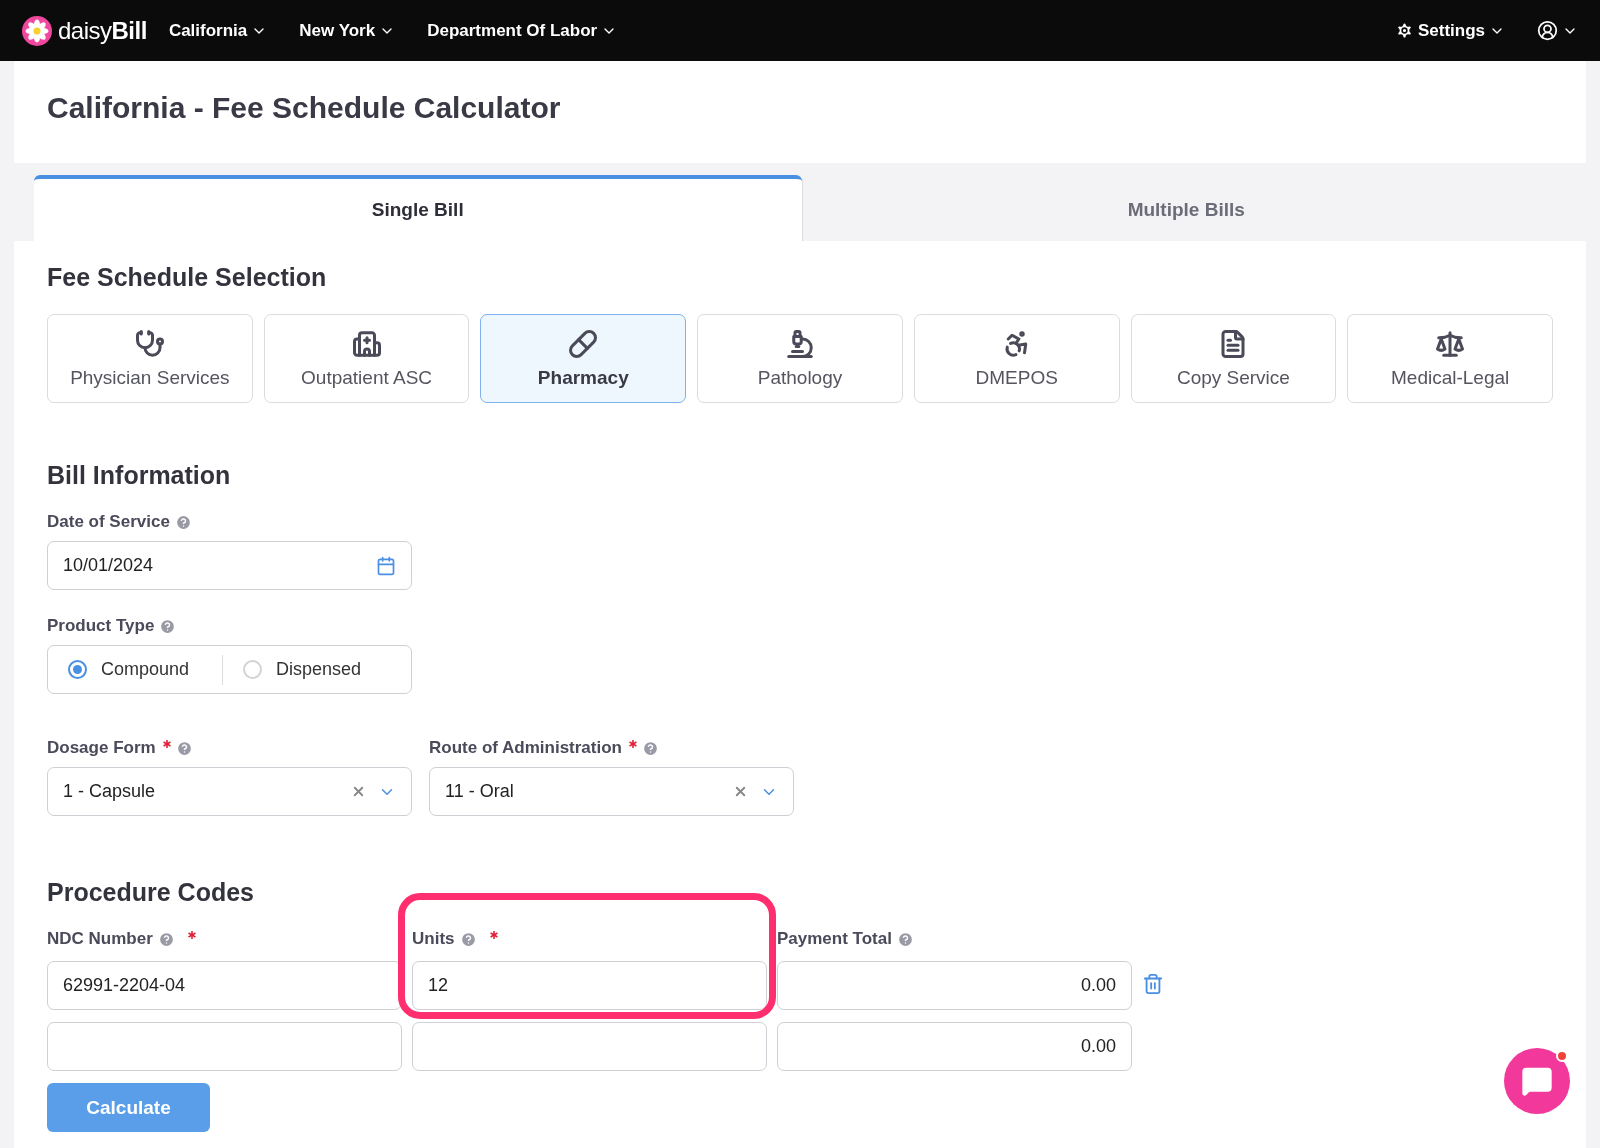  What do you see at coordinates (129, 669) in the screenshot?
I see `radio-option: Compound` at bounding box center [129, 669].